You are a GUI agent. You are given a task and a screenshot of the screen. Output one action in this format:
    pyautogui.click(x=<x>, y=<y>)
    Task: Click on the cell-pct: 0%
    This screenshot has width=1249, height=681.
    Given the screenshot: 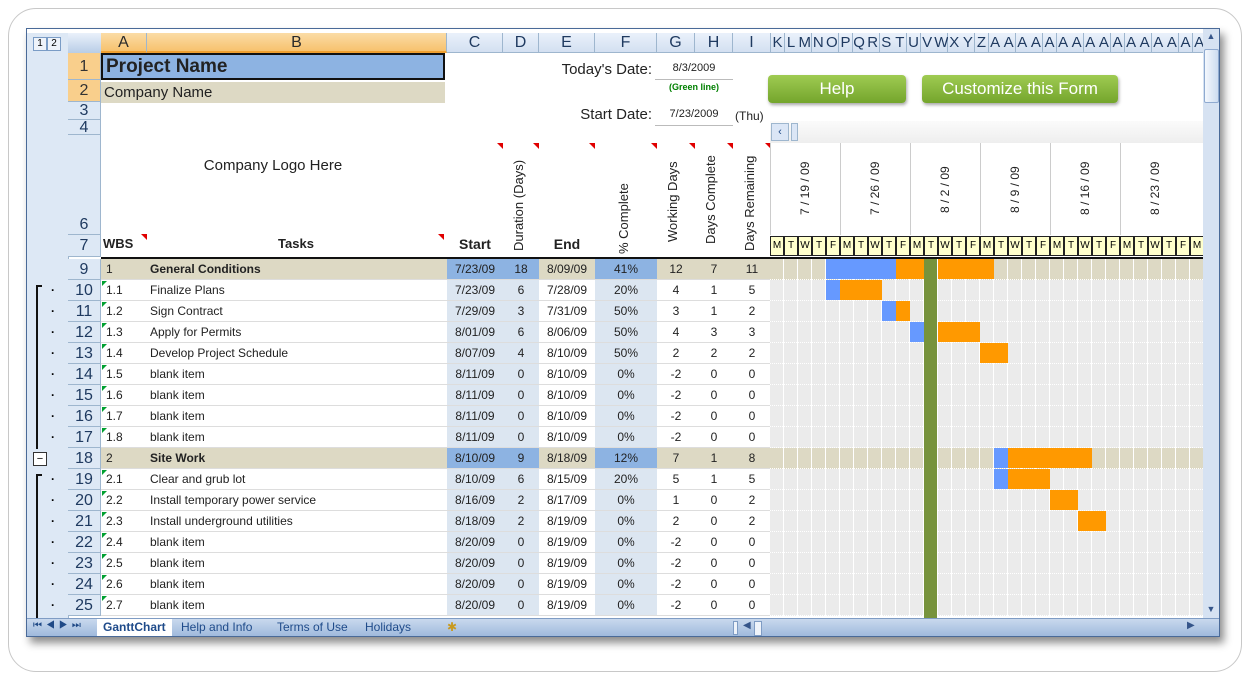 What is the action you would take?
    pyautogui.click(x=626, y=605)
    